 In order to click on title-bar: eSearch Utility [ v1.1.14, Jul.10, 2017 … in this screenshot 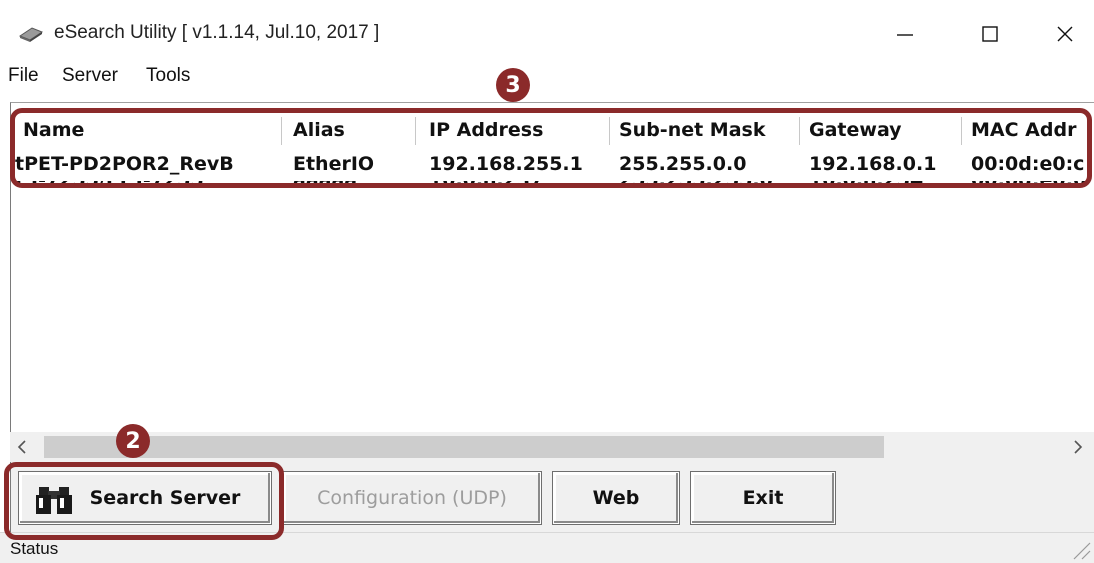, I will do `click(547, 31)`.